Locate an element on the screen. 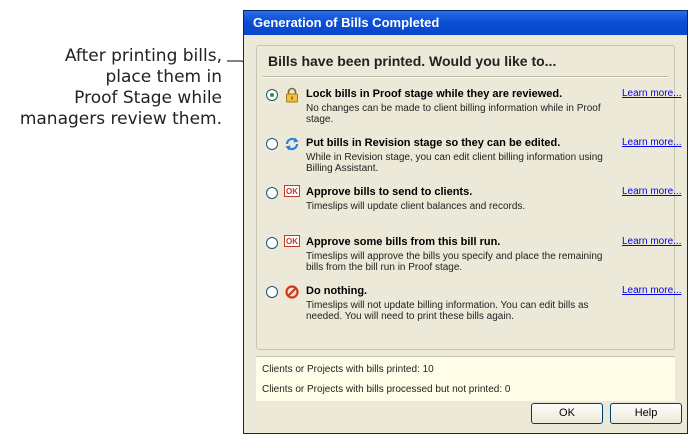 The height and width of the screenshot is (435, 690). radio-approve is located at coordinates (272, 193).